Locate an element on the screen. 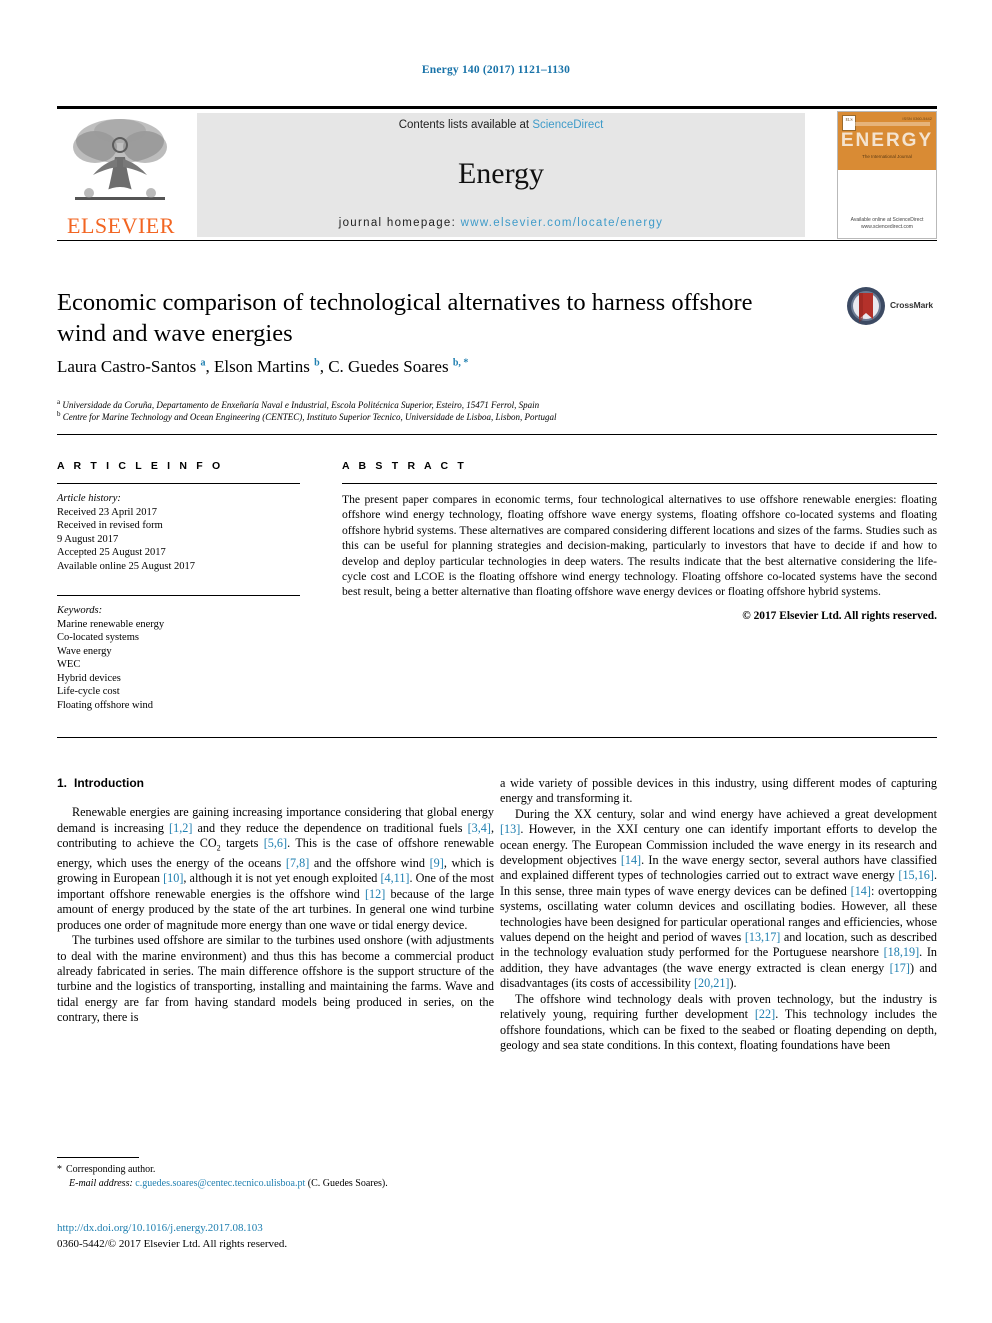  section-heading-introduction: 1. Introduction is located at coordinates (275, 783).